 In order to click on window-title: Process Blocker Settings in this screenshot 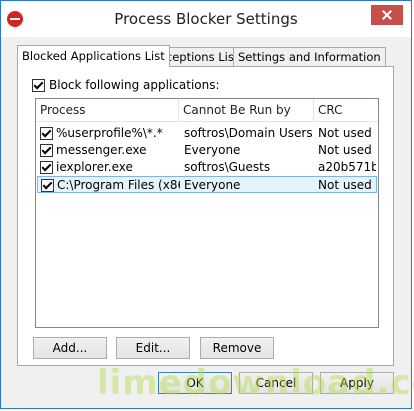, I will do `click(206, 19)`.